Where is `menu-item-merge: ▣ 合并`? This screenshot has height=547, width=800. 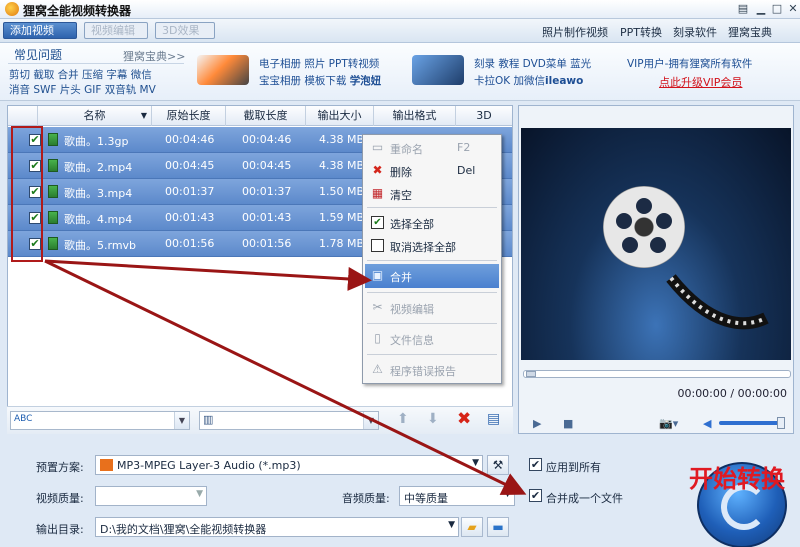
menu-item-merge: ▣ 合并 is located at coordinates (432, 276).